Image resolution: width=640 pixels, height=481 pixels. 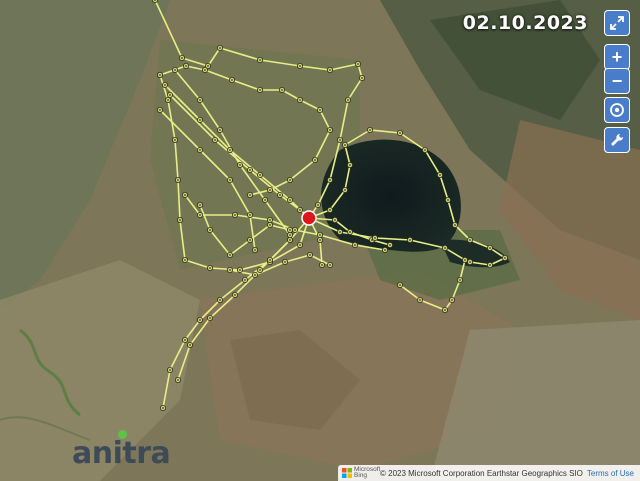 What do you see at coordinates (617, 23) in the screenshot?
I see `fullscreen-button` at bounding box center [617, 23].